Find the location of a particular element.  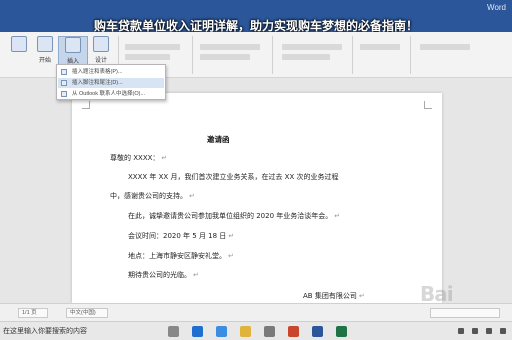

notification-icon is located at coordinates (503, 331).